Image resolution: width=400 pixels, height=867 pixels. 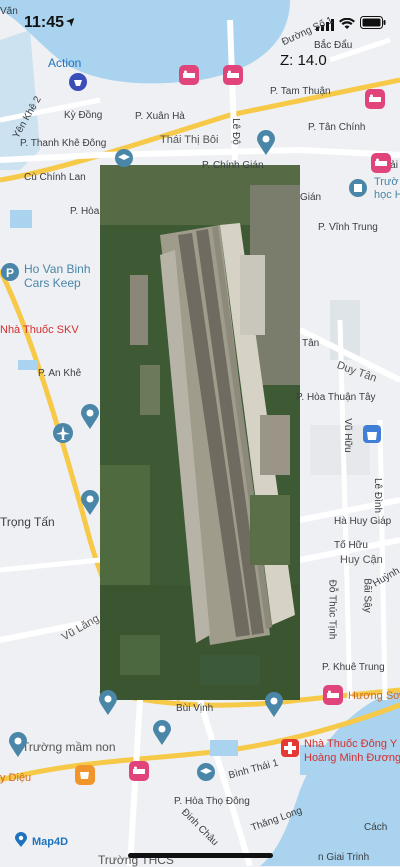 What do you see at coordinates (363, 521) in the screenshot?
I see `map-label: Hà Huy Giáp` at bounding box center [363, 521].